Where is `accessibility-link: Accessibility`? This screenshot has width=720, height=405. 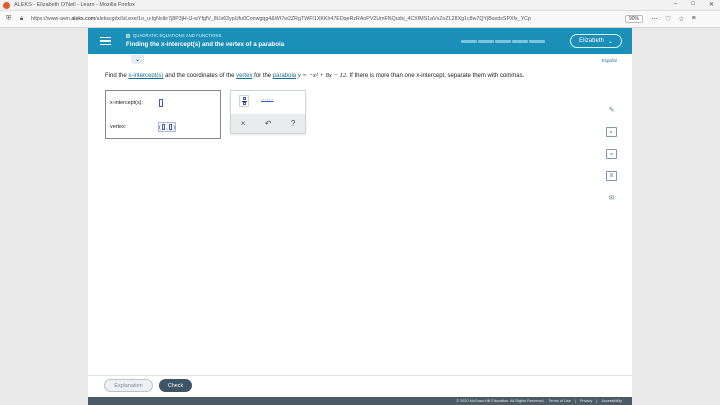 accessibility-link: Accessibility is located at coordinates (611, 401).